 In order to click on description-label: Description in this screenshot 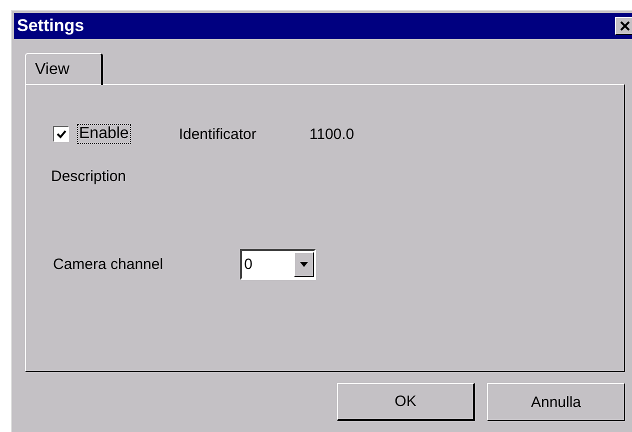, I will do `click(89, 176)`.